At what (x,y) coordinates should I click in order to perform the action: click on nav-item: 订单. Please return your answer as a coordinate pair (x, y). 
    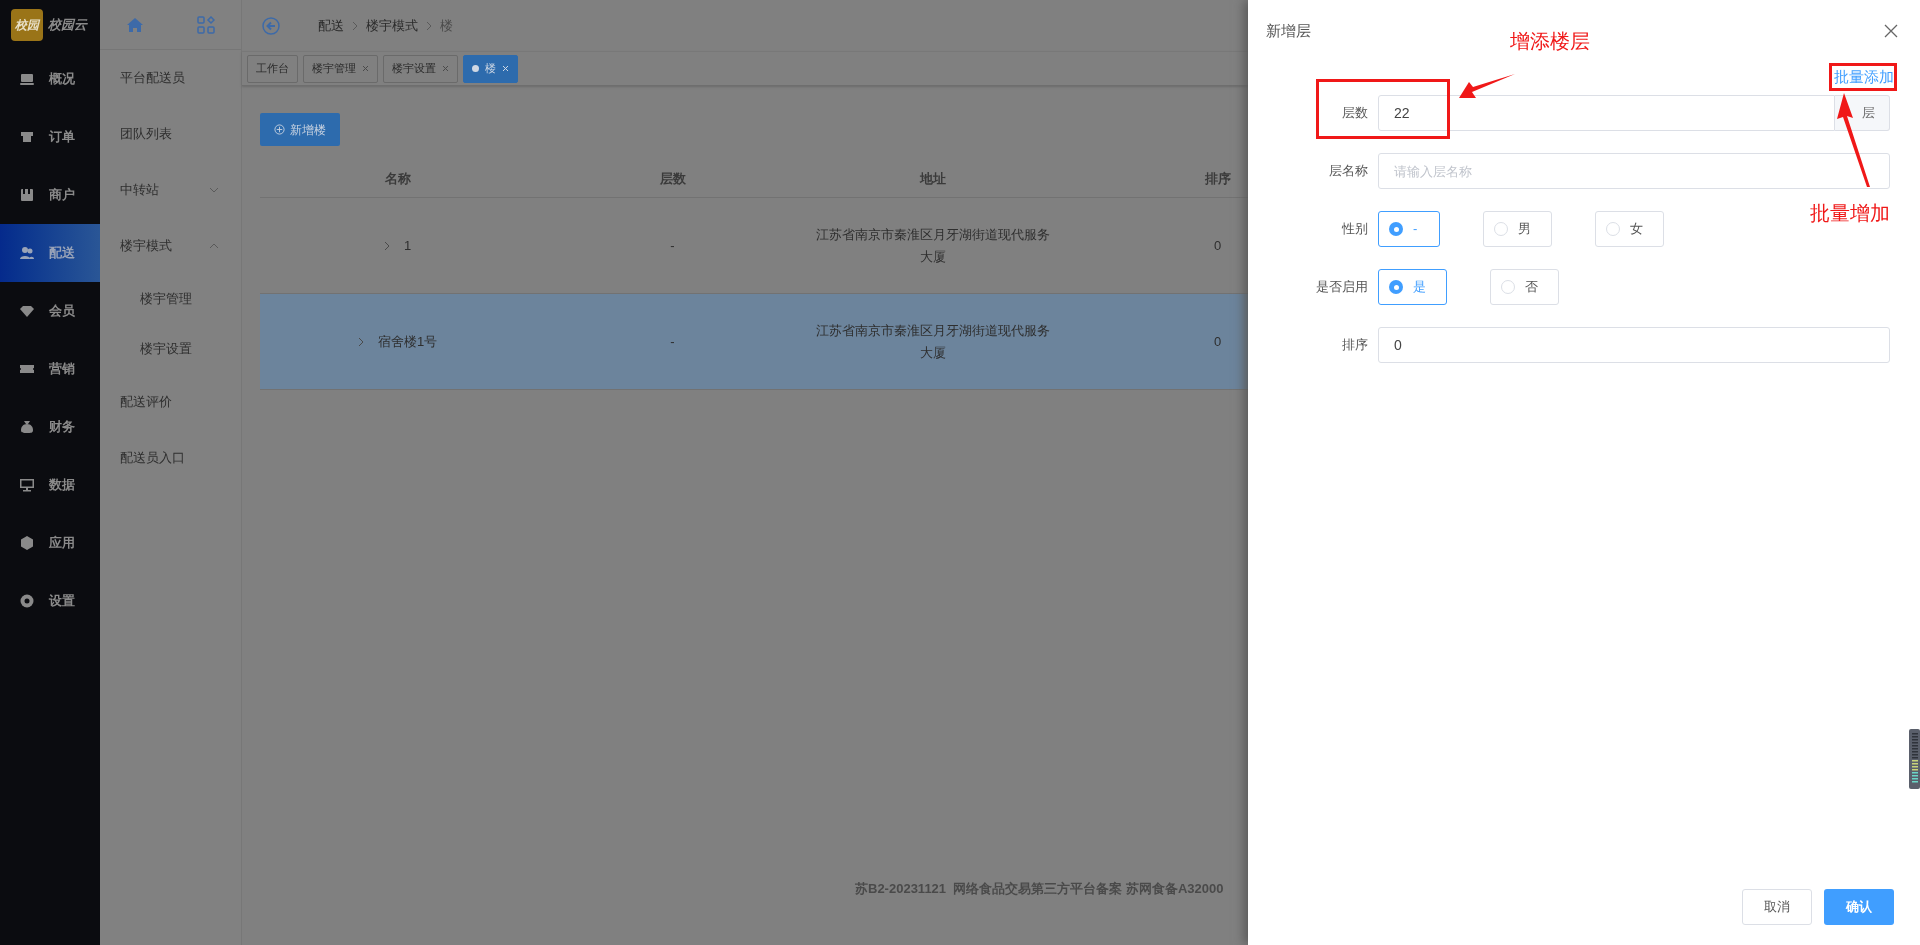
    Looking at the image, I should click on (50, 137).